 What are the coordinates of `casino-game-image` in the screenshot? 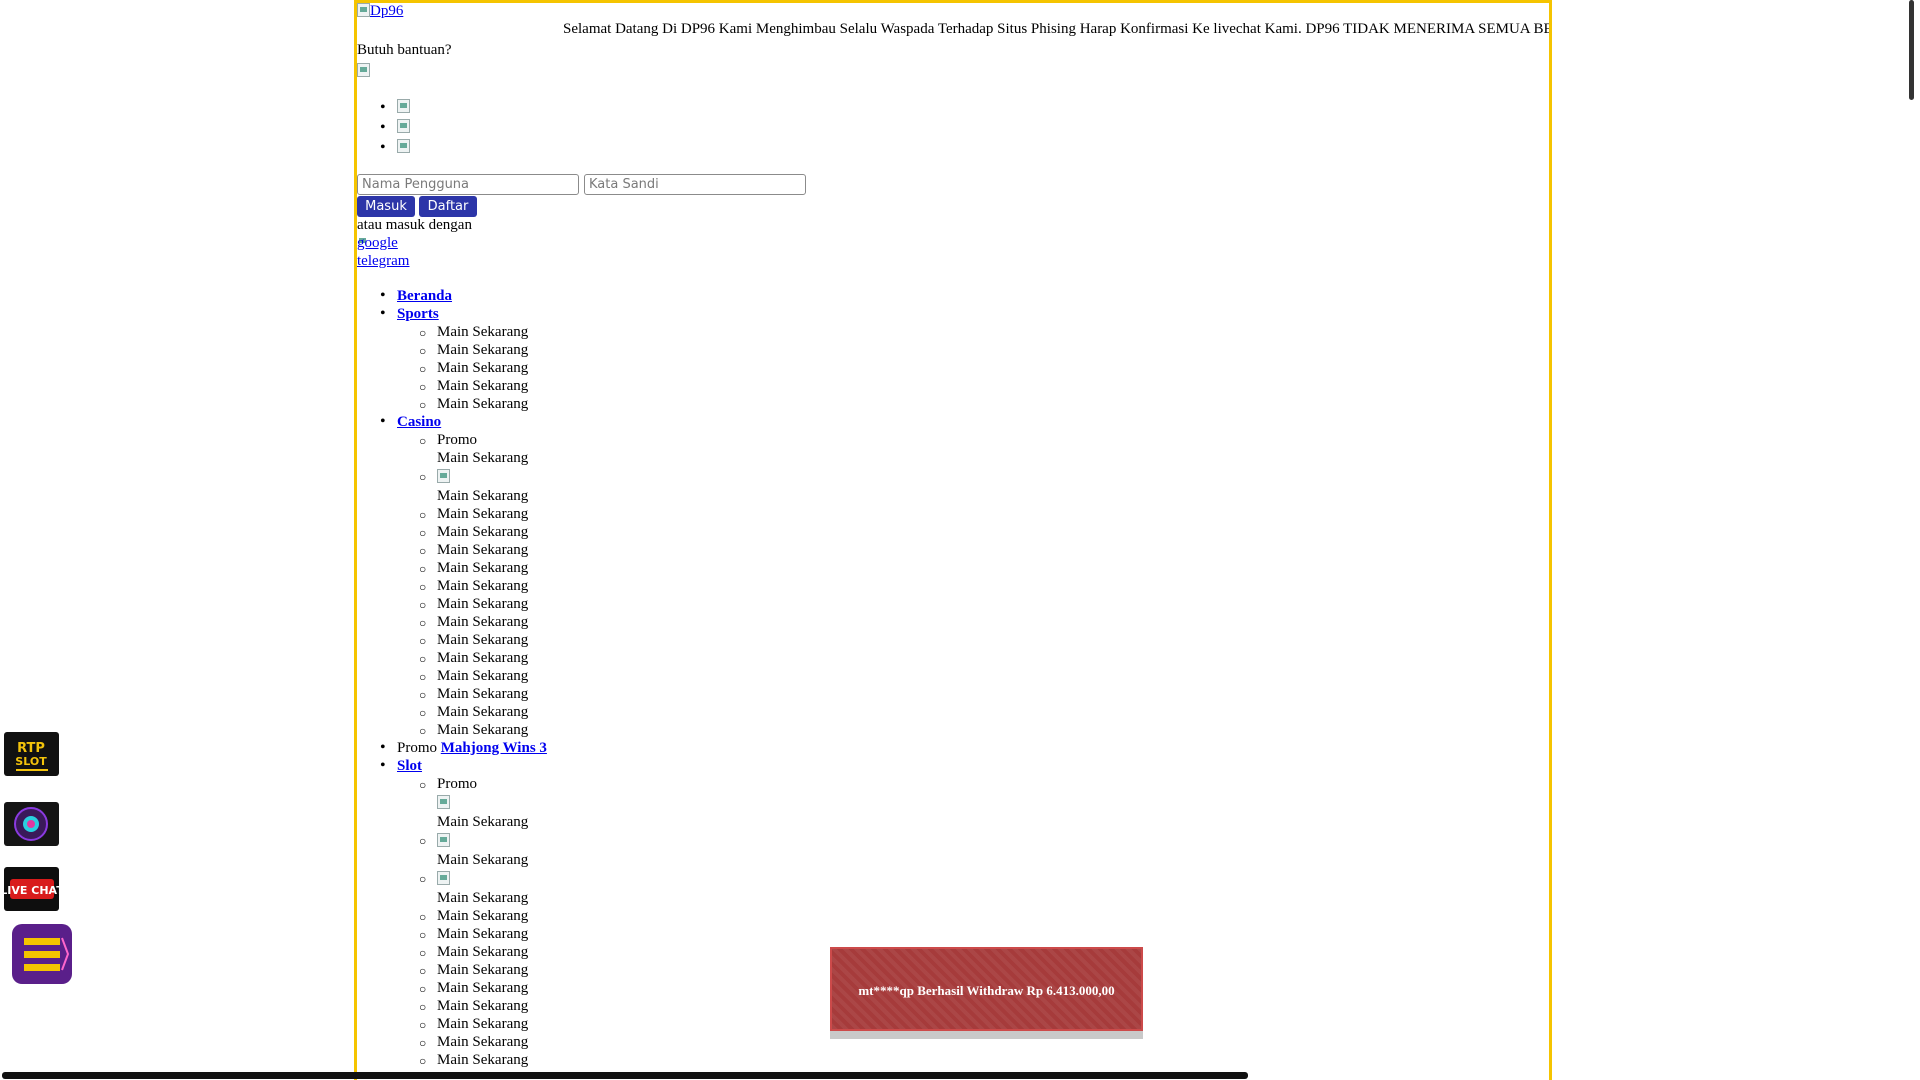 It's located at (443, 476).